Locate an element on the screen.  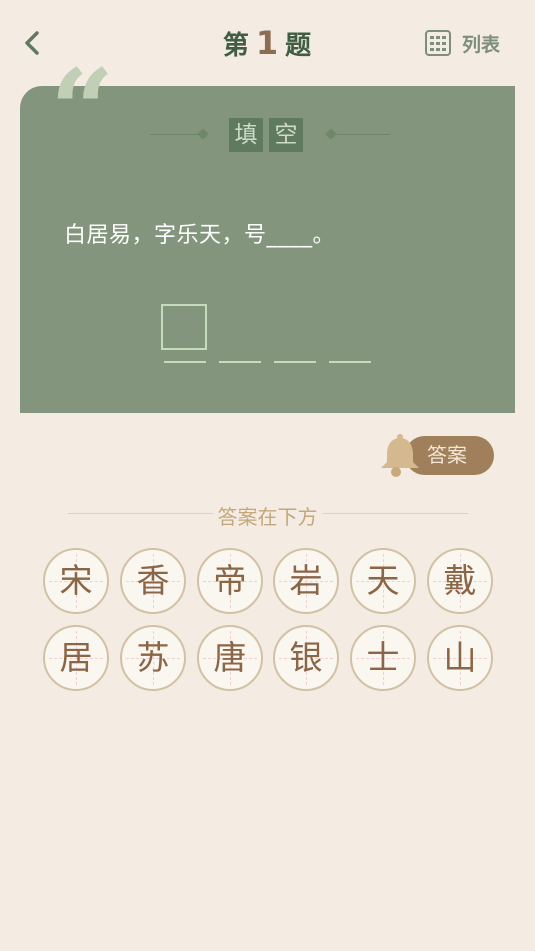
badge-char: 空 is located at coordinates (286, 135).